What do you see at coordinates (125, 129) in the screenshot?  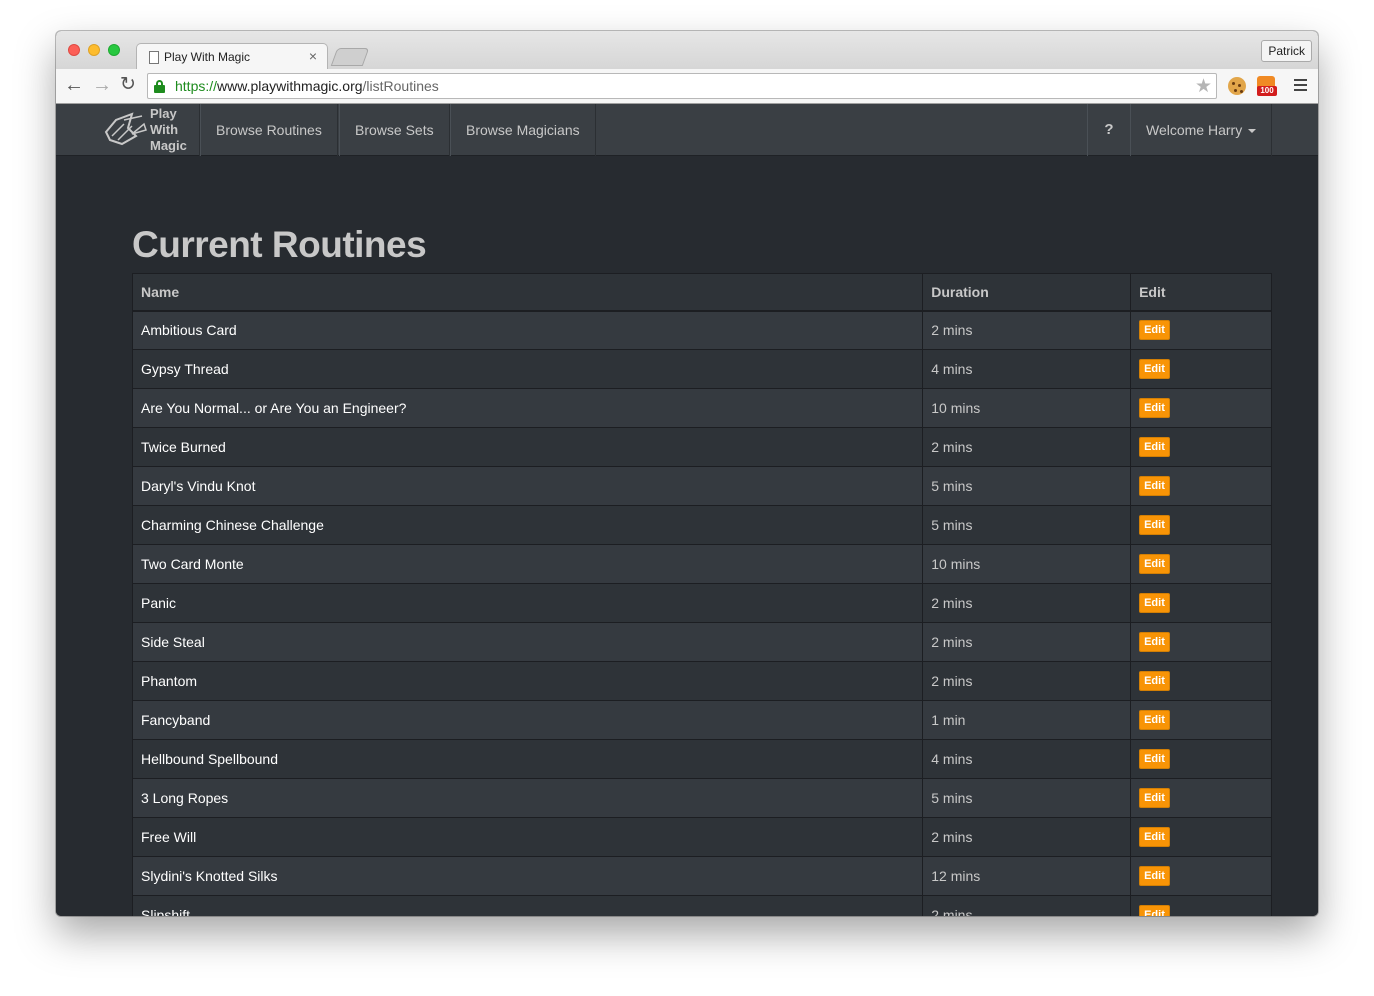 I see `logo-icon` at bounding box center [125, 129].